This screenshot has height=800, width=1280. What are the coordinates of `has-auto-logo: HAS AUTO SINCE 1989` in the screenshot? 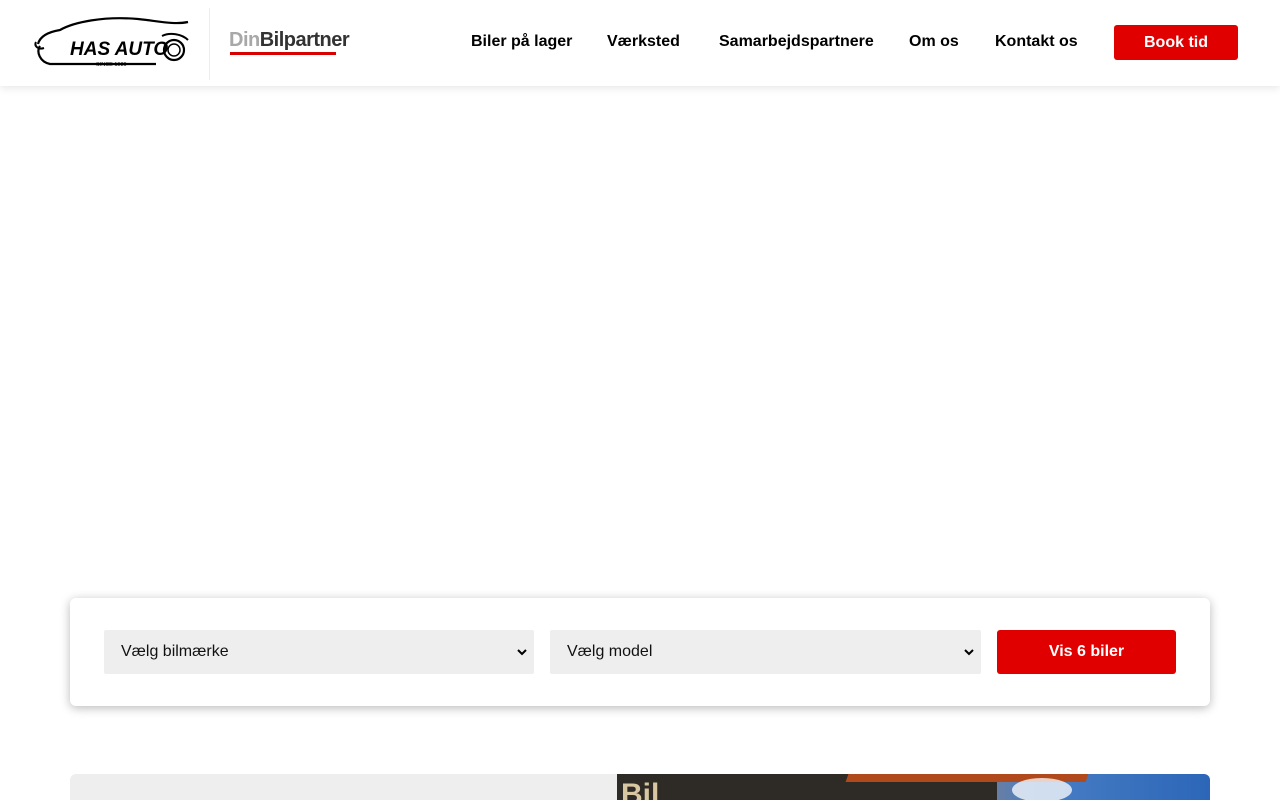 It's located at (112, 43).